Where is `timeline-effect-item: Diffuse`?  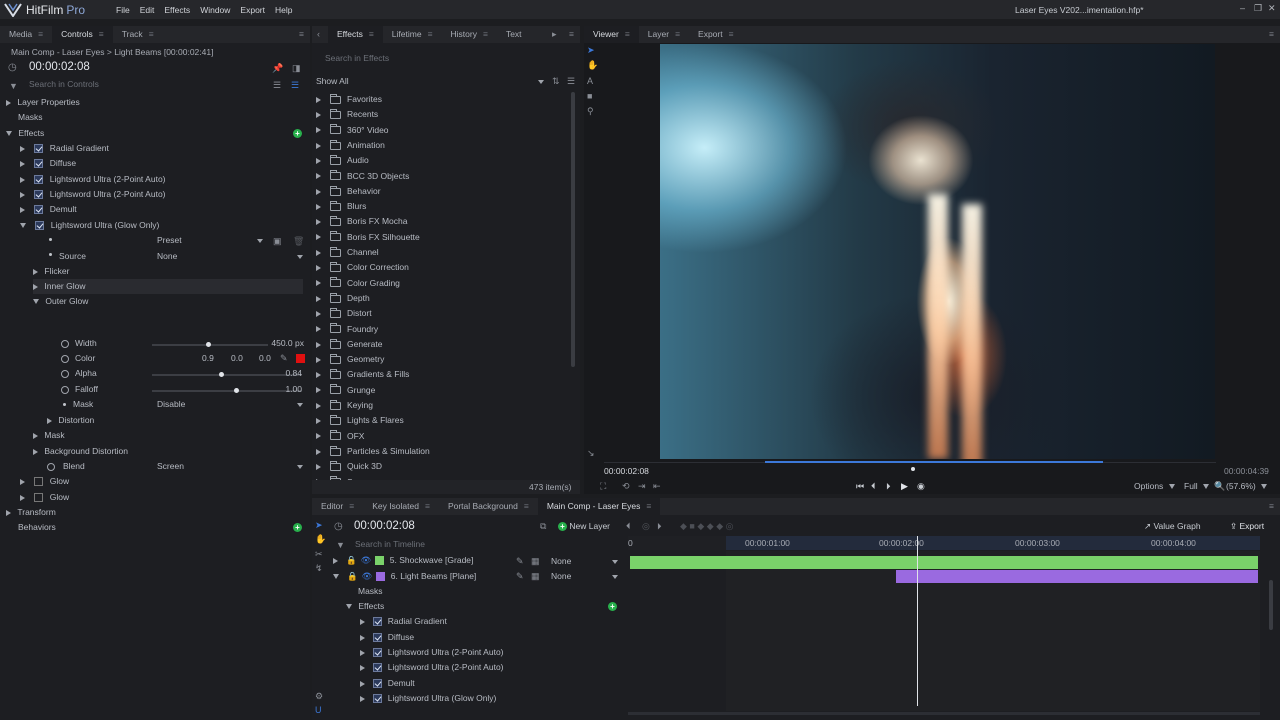 timeline-effect-item: Diffuse is located at coordinates (387, 637).